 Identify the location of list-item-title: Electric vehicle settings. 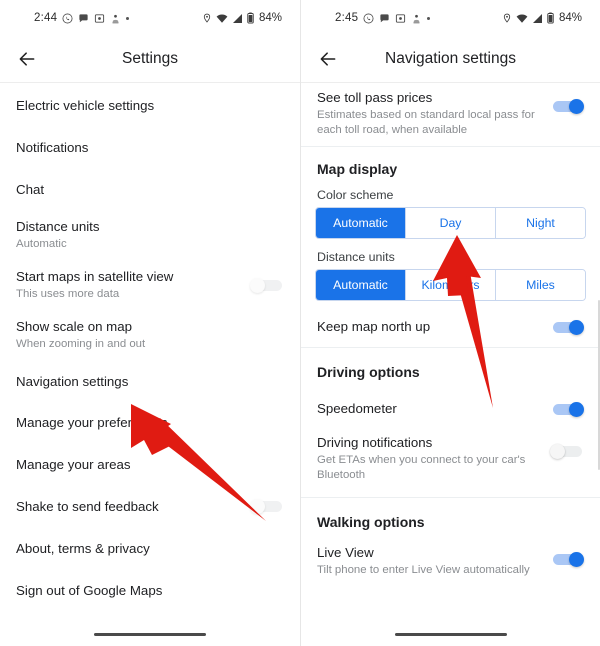
(85, 106).